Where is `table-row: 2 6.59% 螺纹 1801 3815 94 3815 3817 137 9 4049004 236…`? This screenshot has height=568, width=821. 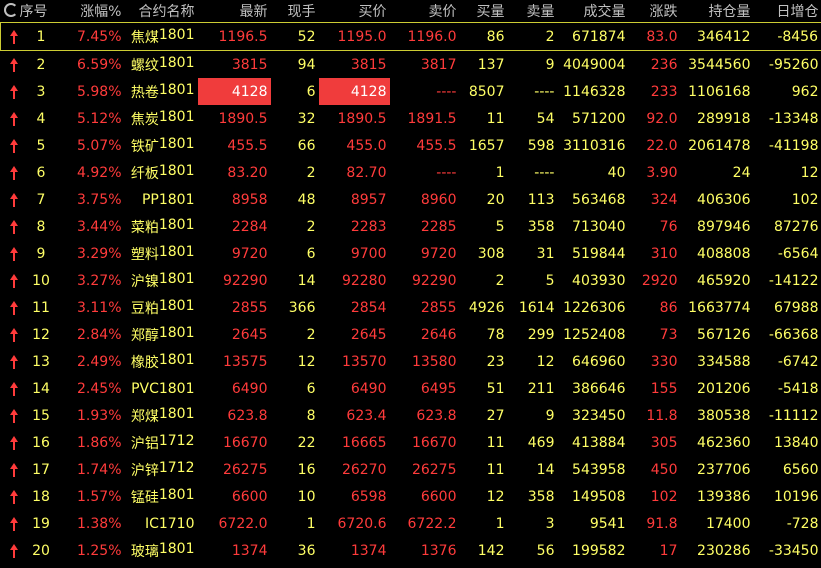
table-row: 2 6.59% 螺纹 1801 3815 94 3815 3817 137 9 4049004 236… is located at coordinates (411, 65).